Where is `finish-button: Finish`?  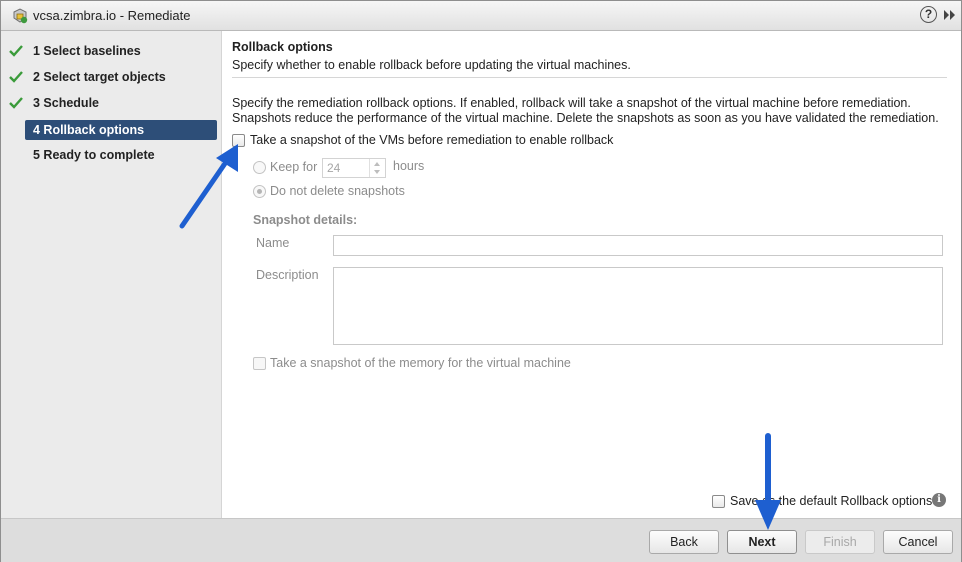 finish-button: Finish is located at coordinates (840, 542).